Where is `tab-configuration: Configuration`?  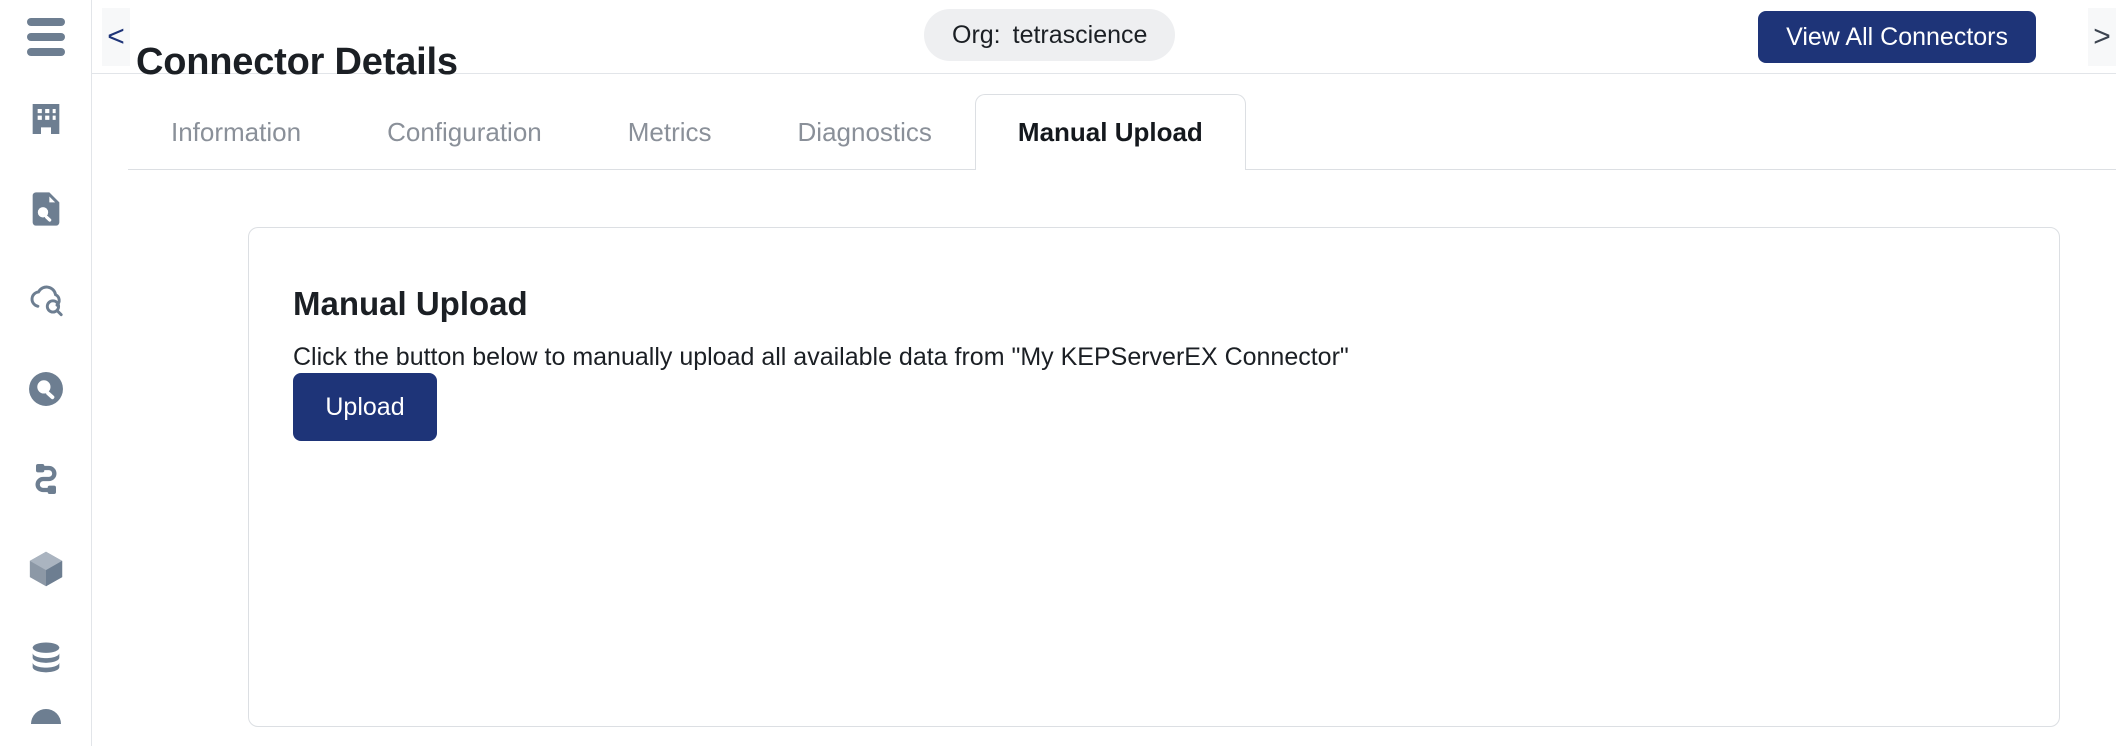 tab-configuration: Configuration is located at coordinates (464, 132).